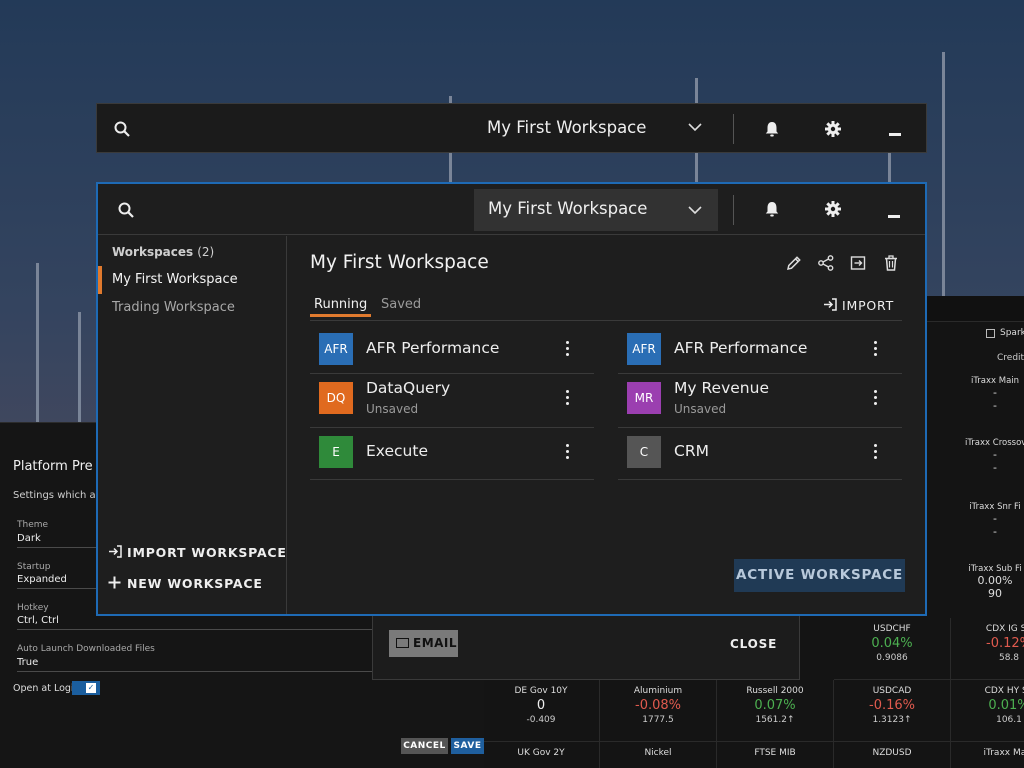 The image size is (1024, 768). I want to click on save-button: SAVE, so click(467, 746).